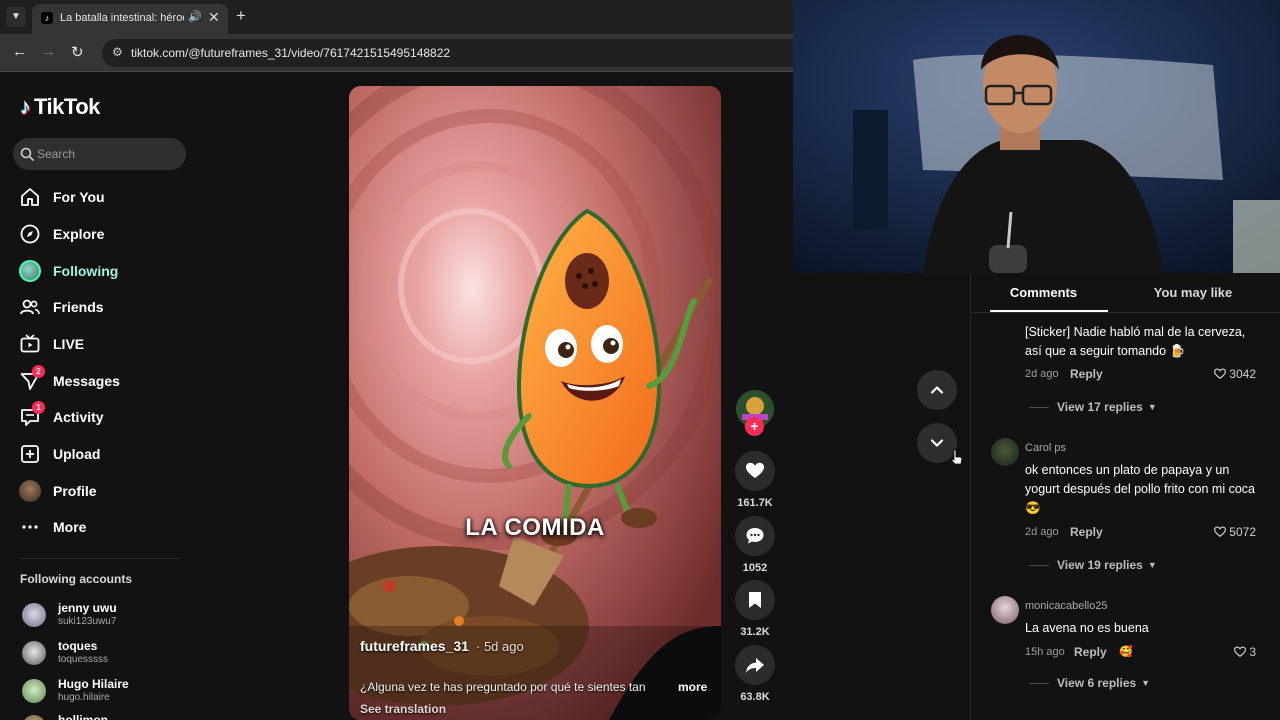 The image size is (1280, 720). Describe the element at coordinates (195, 16) in the screenshot. I see `audio-playing-icon: 🔊` at that location.